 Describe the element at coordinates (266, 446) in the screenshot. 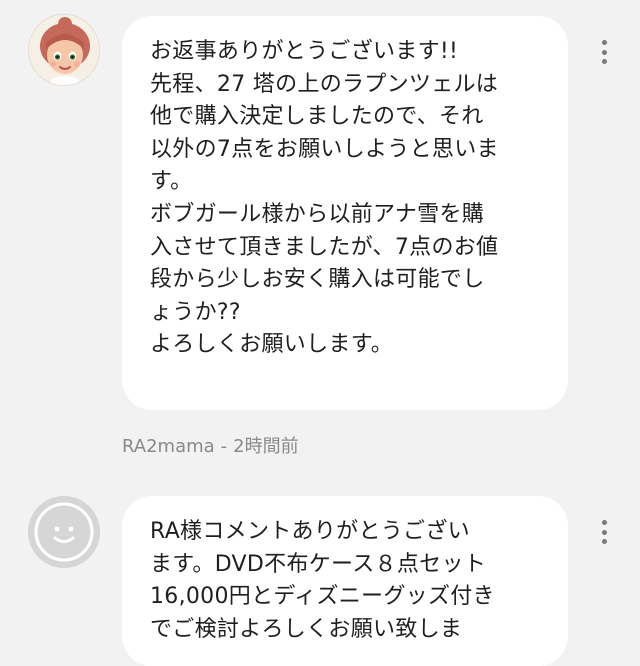

I see `comment-time: 2時間前` at that location.